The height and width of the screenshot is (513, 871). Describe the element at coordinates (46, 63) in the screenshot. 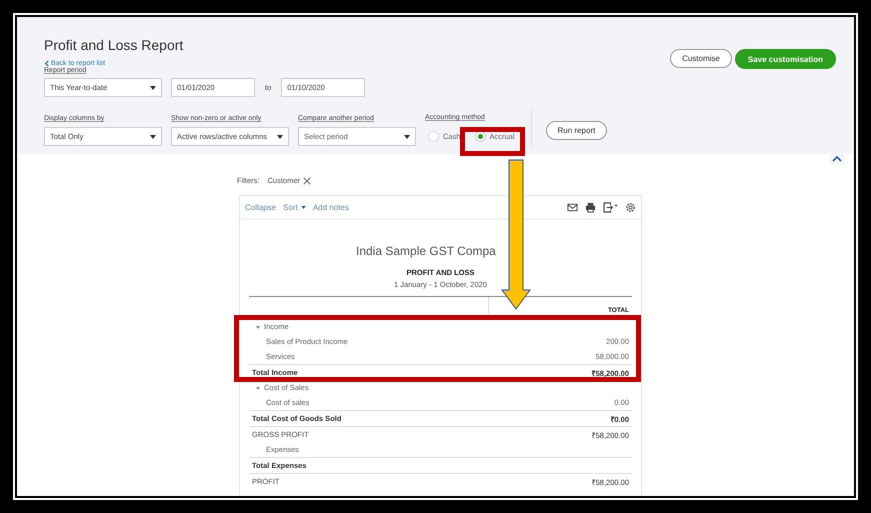

I see `chevron-left-icon` at that location.